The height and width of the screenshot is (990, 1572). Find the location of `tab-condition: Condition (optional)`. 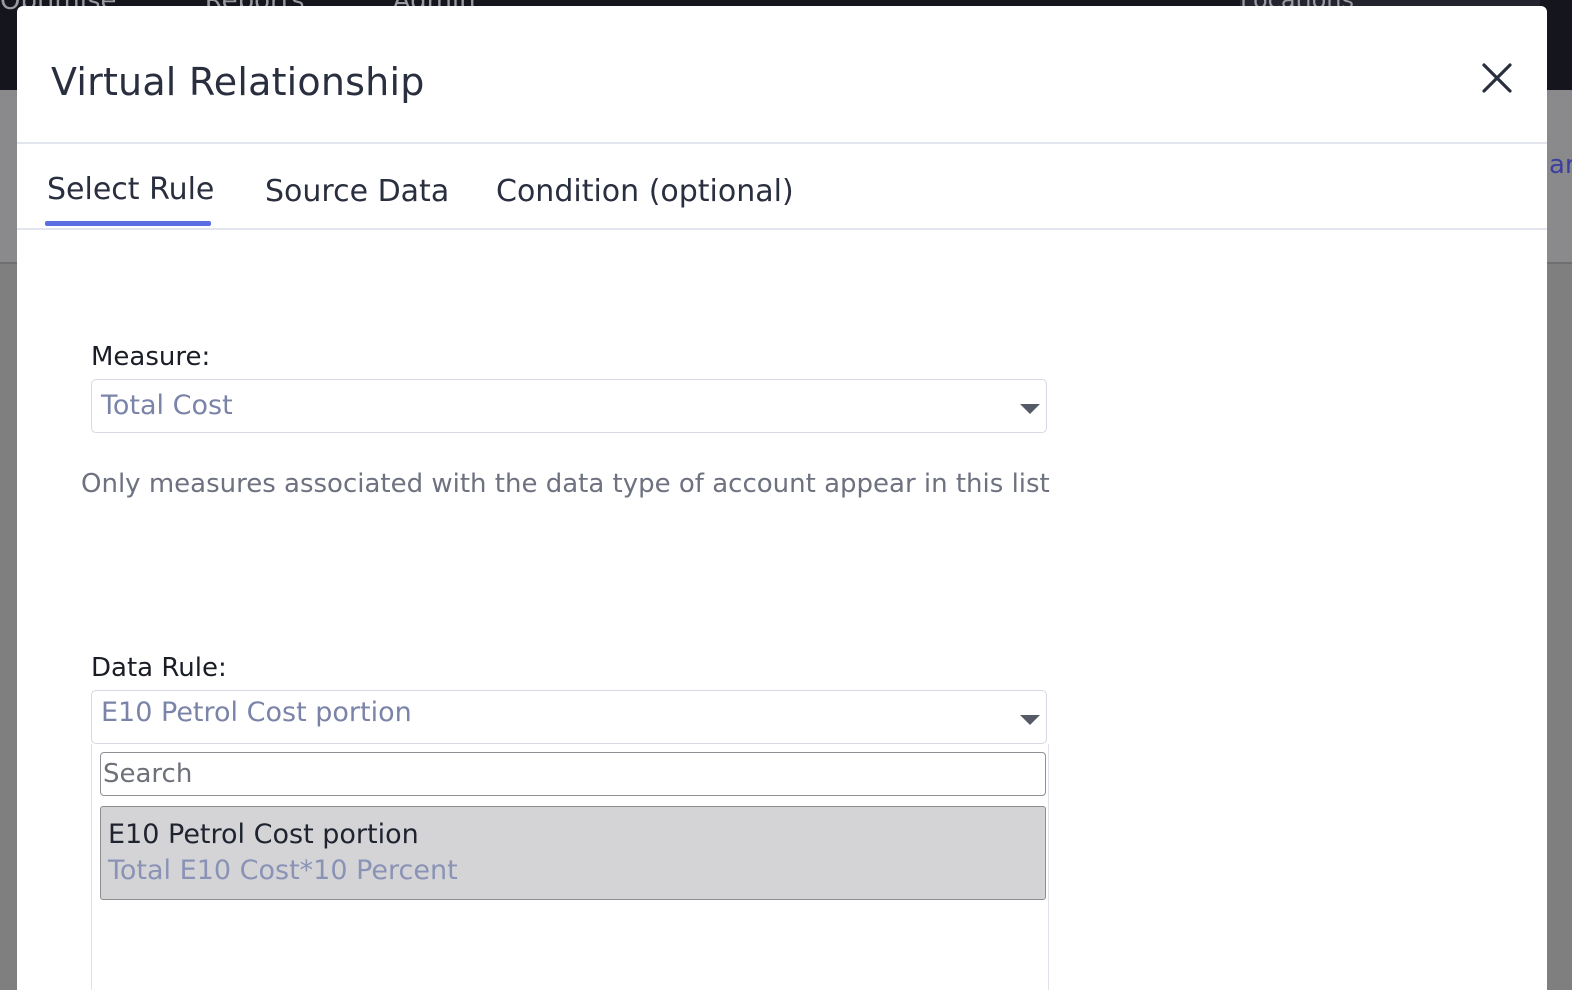

tab-condition: Condition (optional) is located at coordinates (645, 191).